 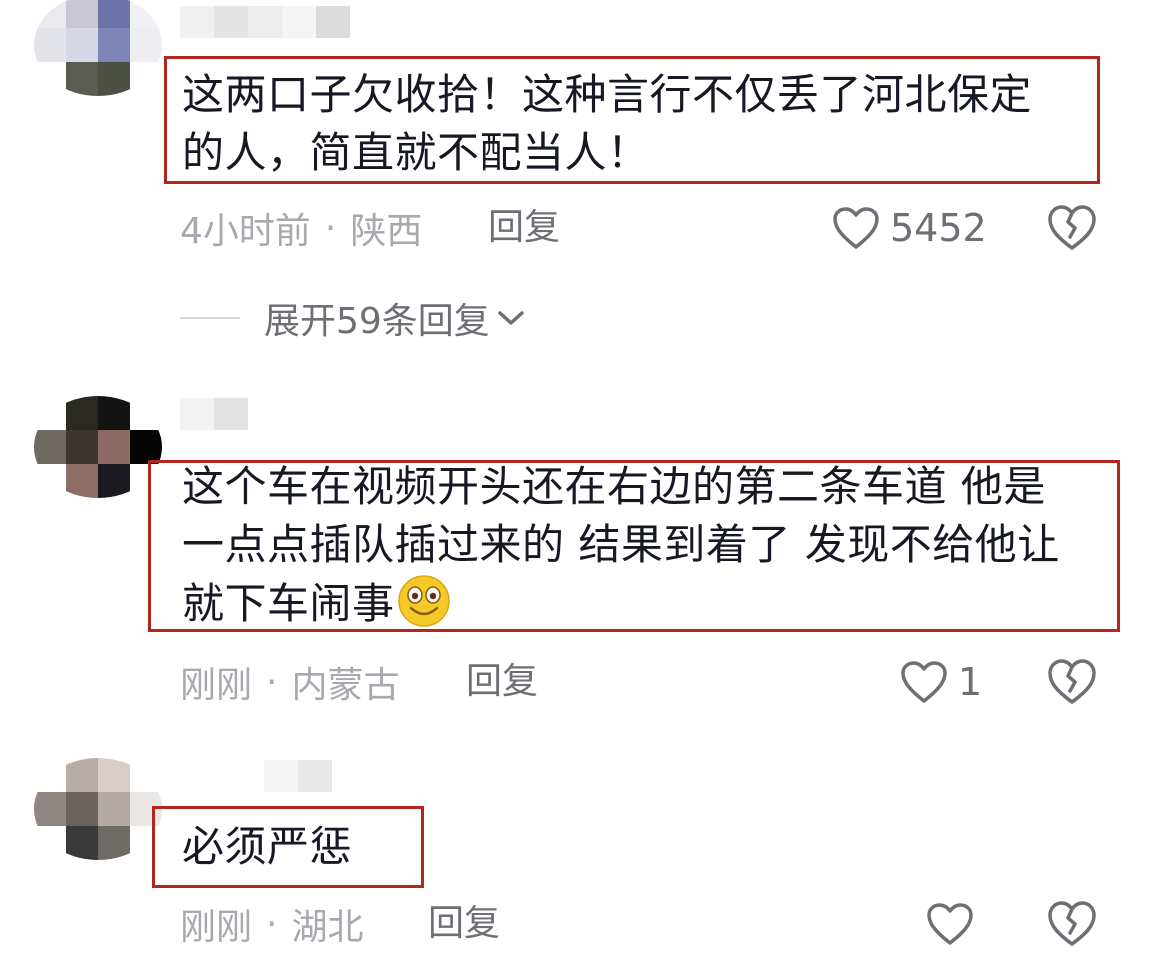 I want to click on comment-meta: 4小时前 · 陕西, so click(x=301, y=228).